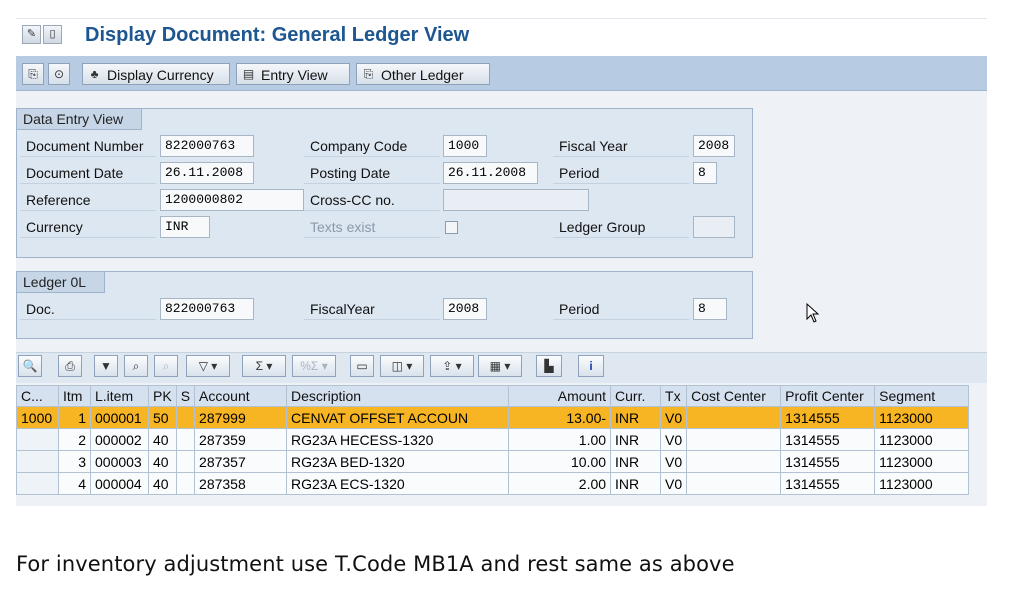 This screenshot has width=1012, height=594. I want to click on sum-icon: Σ ▾, so click(264, 366).